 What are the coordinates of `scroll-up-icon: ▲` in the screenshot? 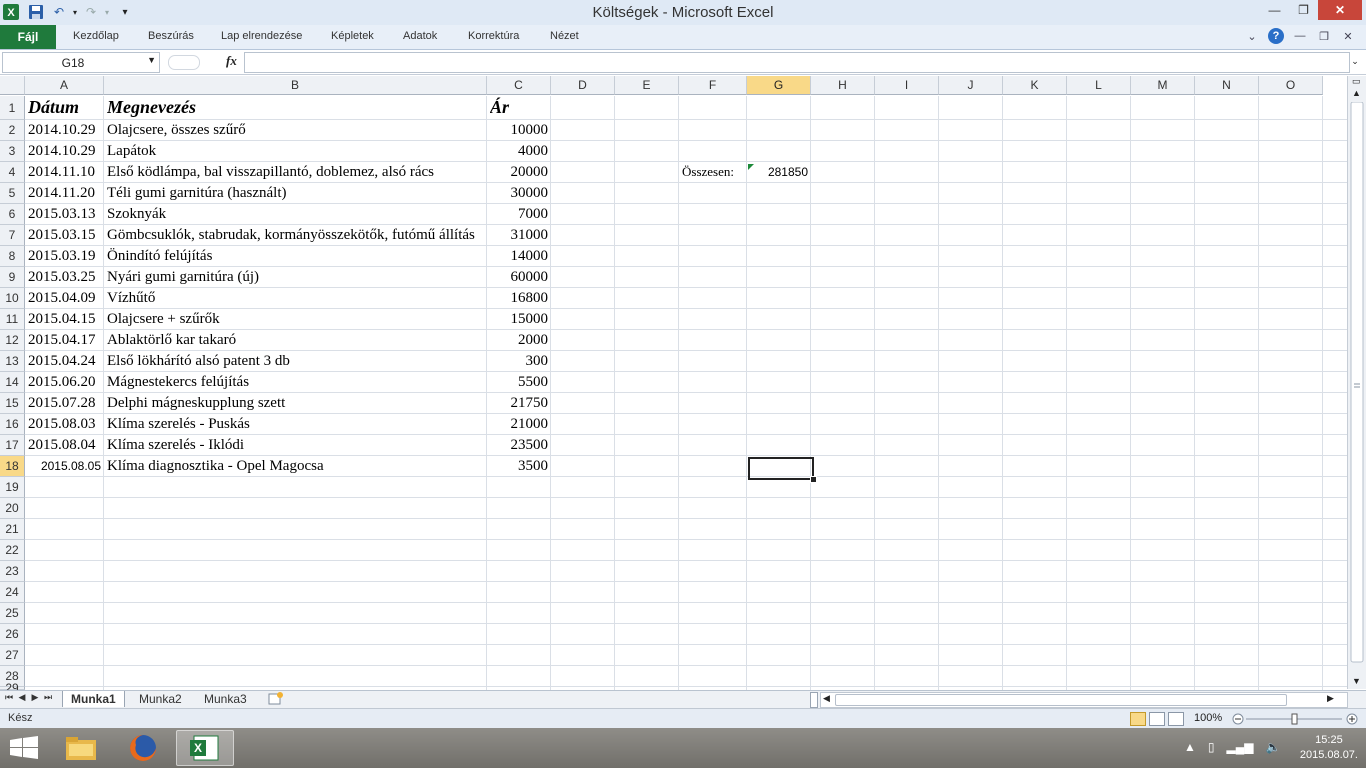 It's located at (1356, 93).